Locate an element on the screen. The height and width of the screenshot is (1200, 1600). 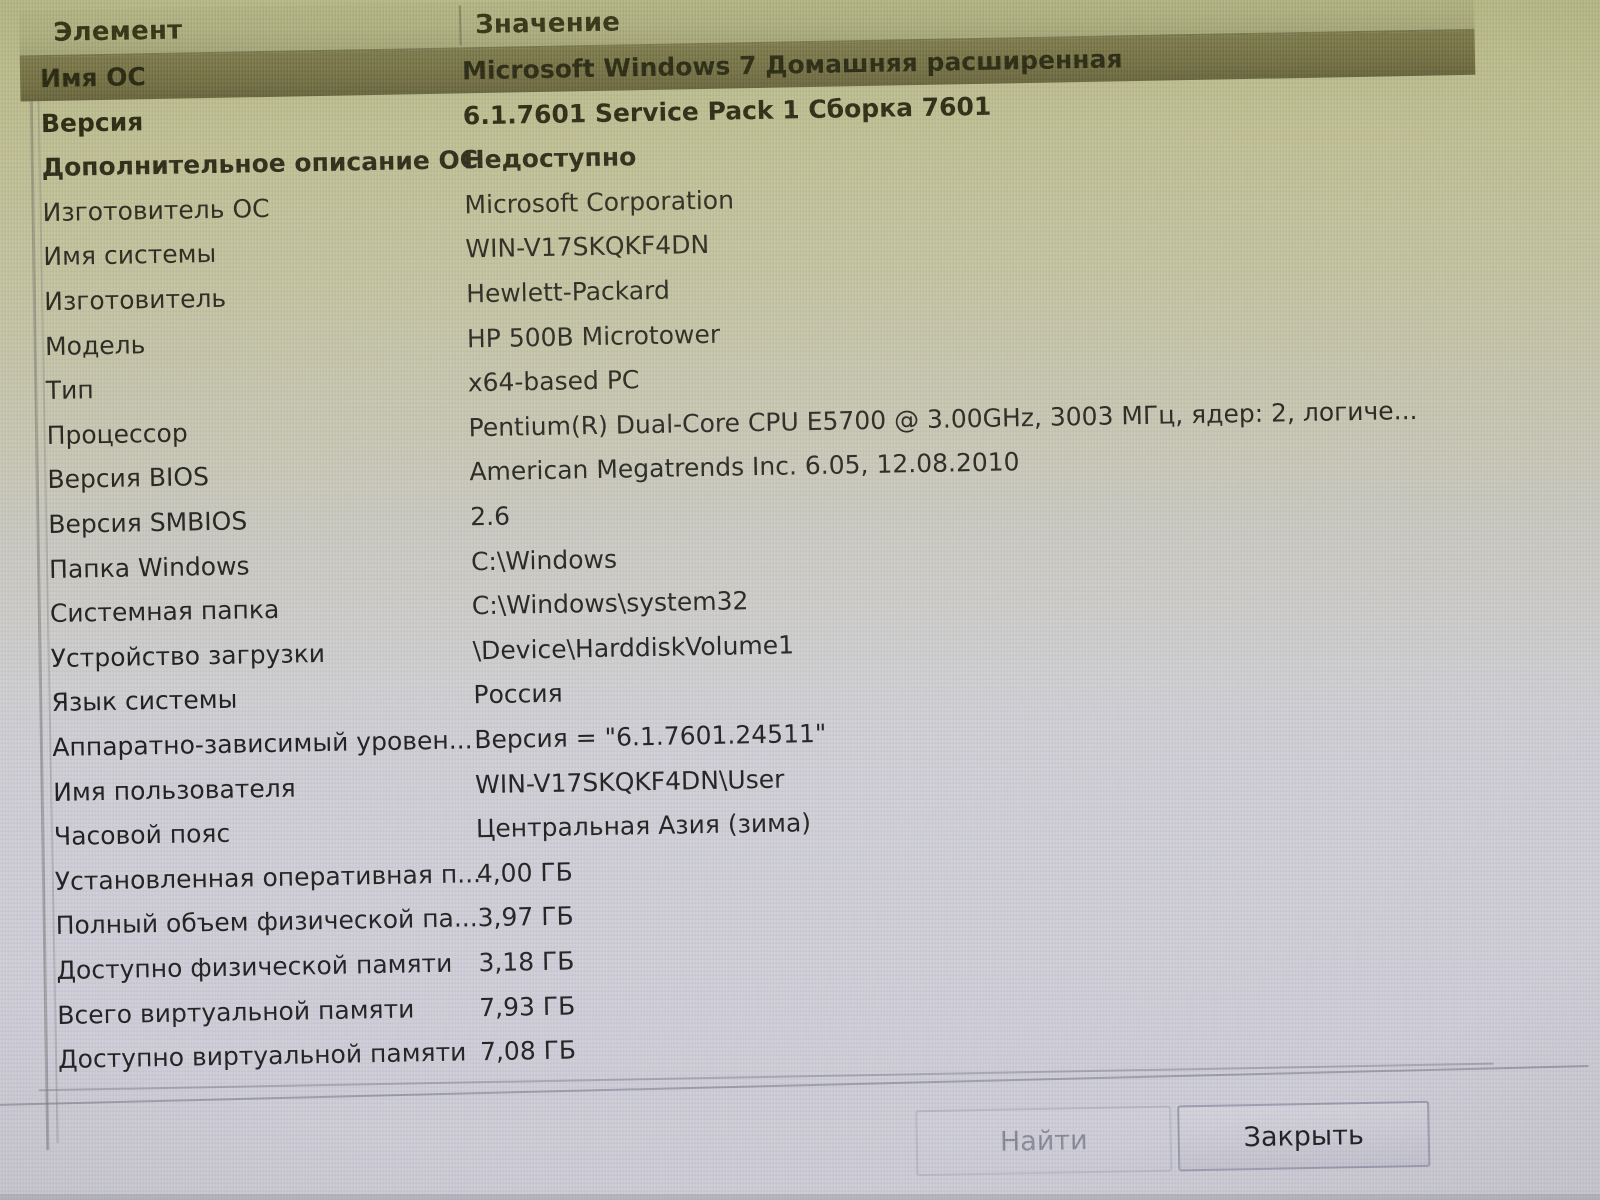
row-item-value: WIN-V17SKQKF4DN\User is located at coordinates (629, 781).